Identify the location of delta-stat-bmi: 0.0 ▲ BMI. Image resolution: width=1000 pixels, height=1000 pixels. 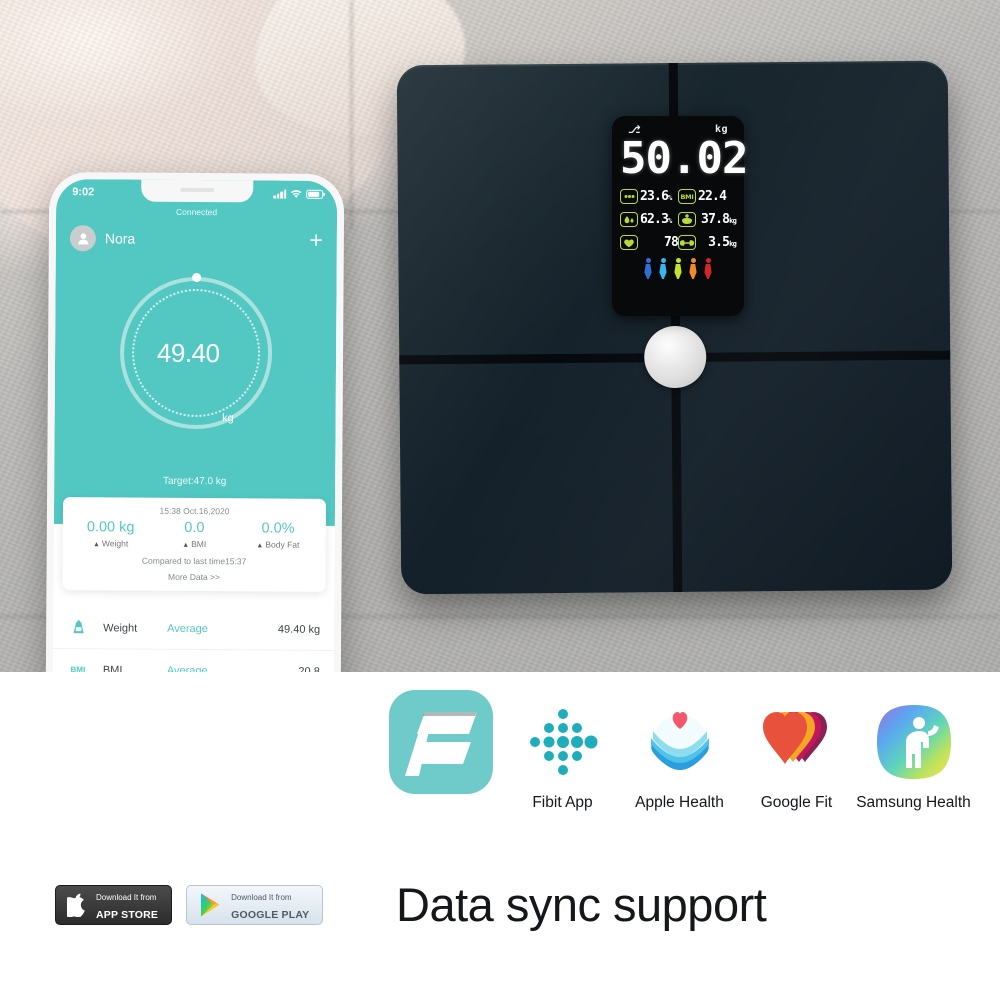
(194, 535).